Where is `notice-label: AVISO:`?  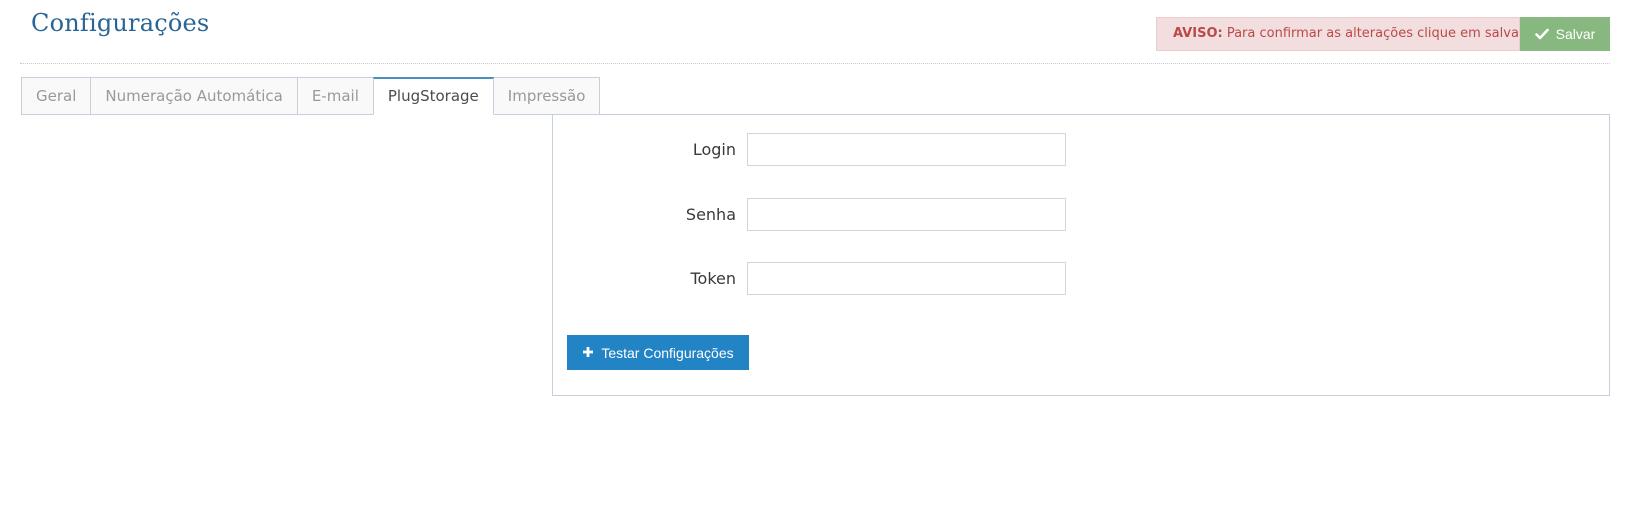 notice-label: AVISO: is located at coordinates (1198, 33).